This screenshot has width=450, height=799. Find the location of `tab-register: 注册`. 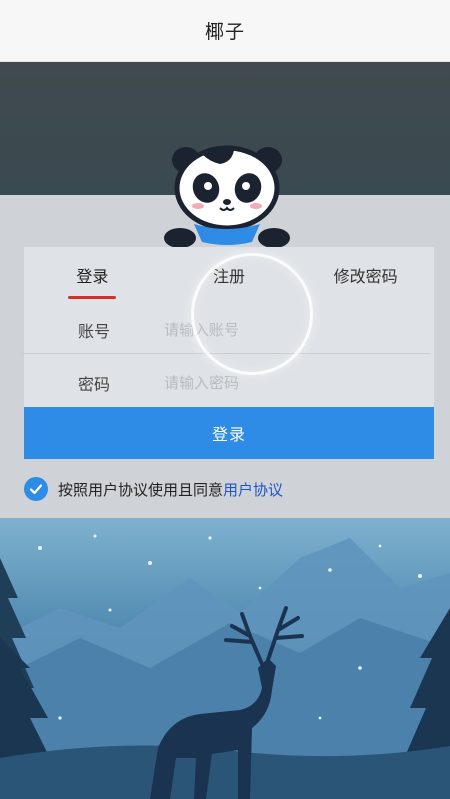

tab-register: 注册 is located at coordinates (229, 275).